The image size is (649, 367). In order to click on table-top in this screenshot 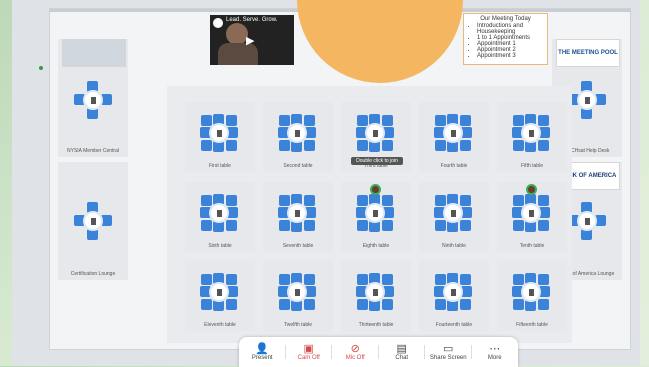, I will do `click(375, 213)`.